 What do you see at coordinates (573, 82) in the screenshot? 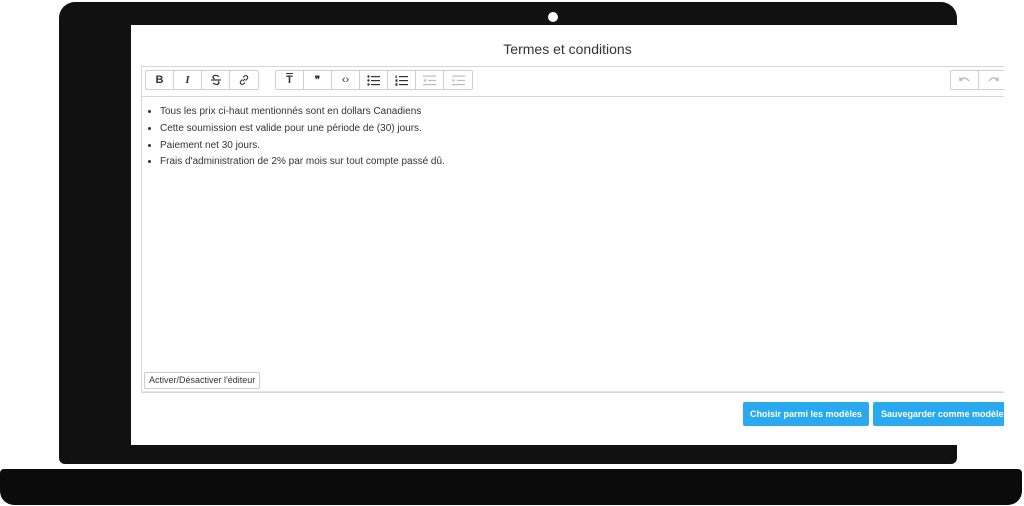
I see `editor-toolbar: B I T ❞ ‹›` at bounding box center [573, 82].